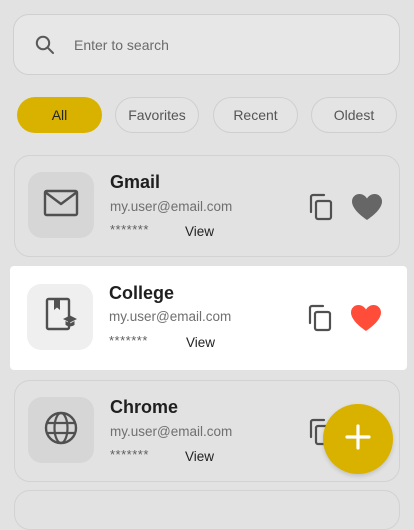 Image resolution: width=414 pixels, height=530 pixels. What do you see at coordinates (59, 115) in the screenshot?
I see `filter-chip-all: All` at bounding box center [59, 115].